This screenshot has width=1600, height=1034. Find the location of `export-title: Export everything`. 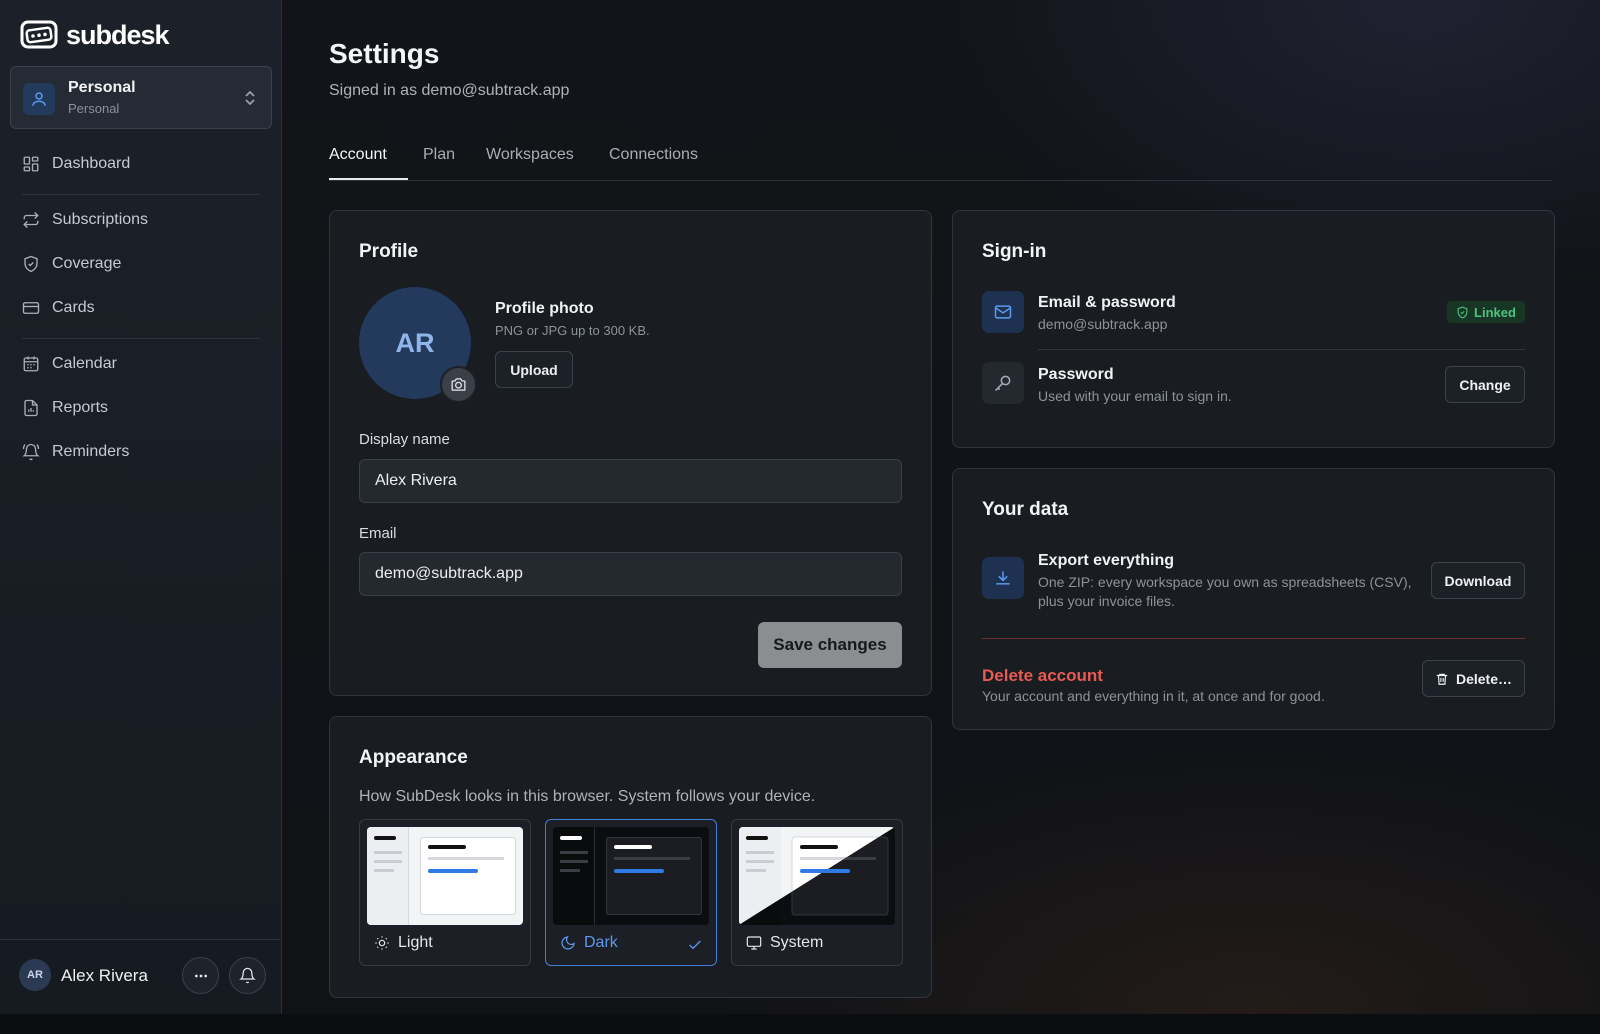

export-title: Export everything is located at coordinates (1106, 560).